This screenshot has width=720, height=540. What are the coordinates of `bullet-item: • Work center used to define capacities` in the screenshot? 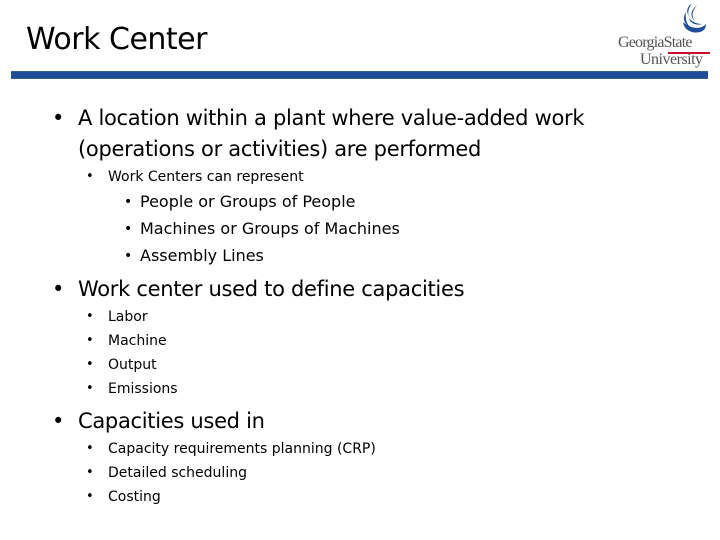 It's located at (258, 289).